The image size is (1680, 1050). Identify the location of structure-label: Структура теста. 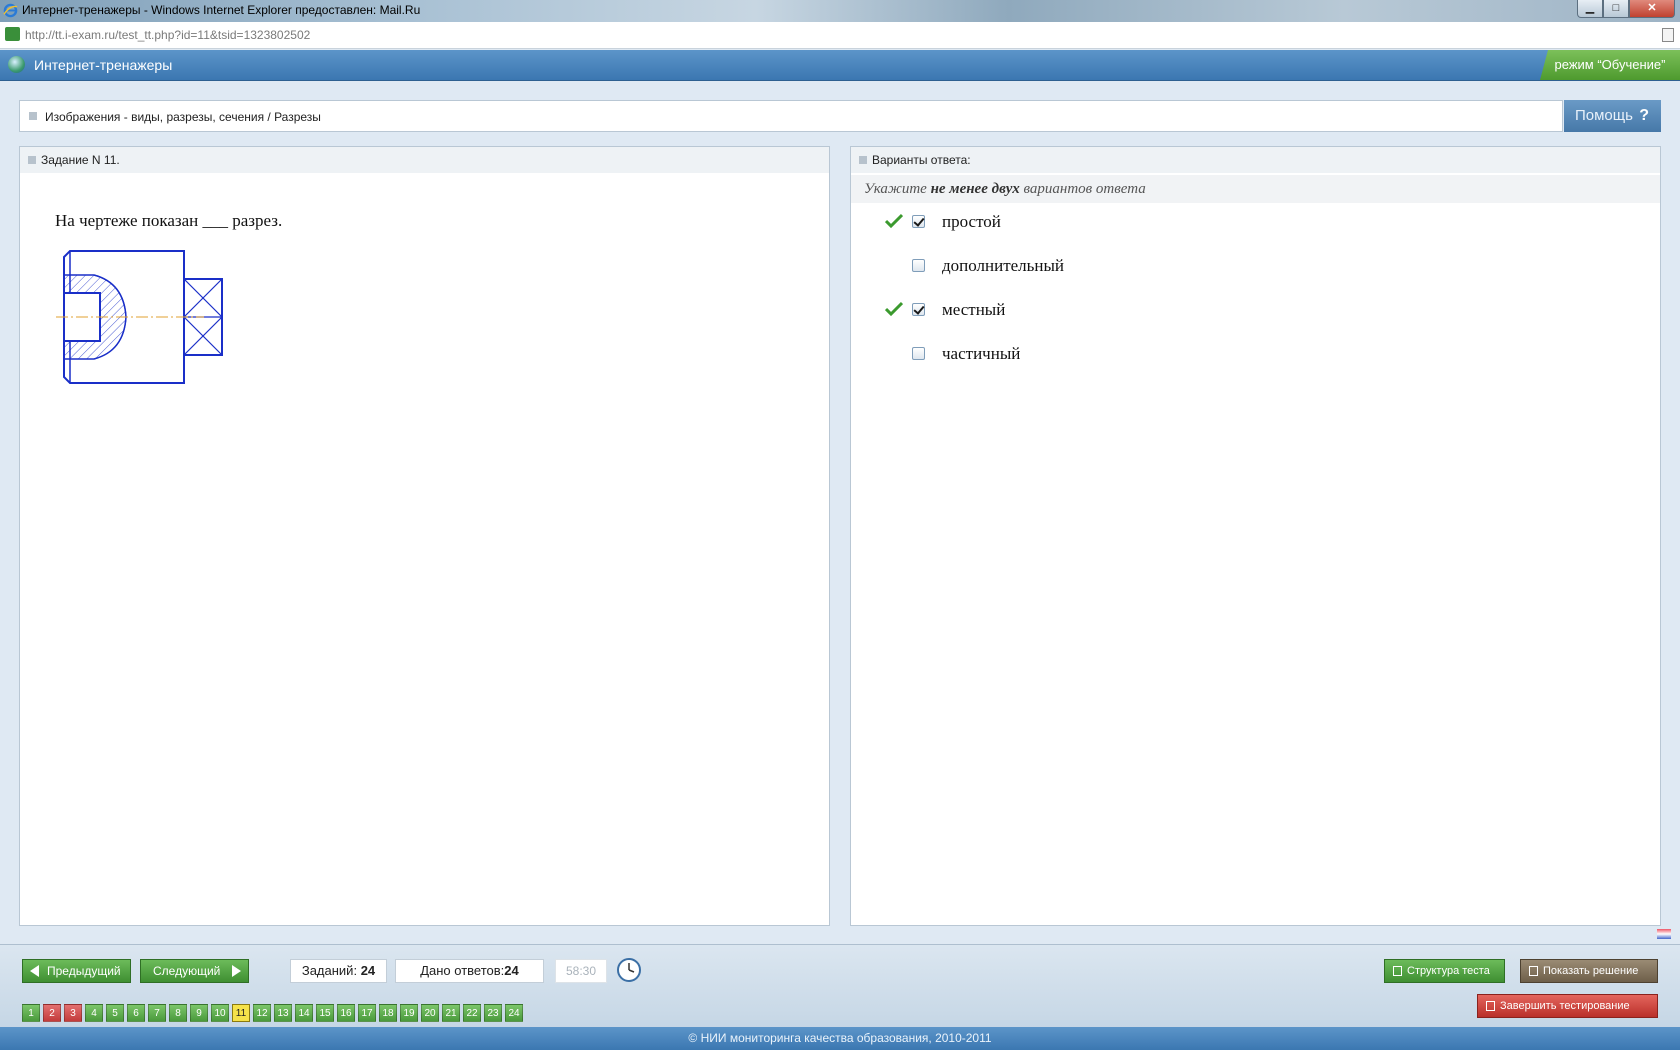
(1448, 971).